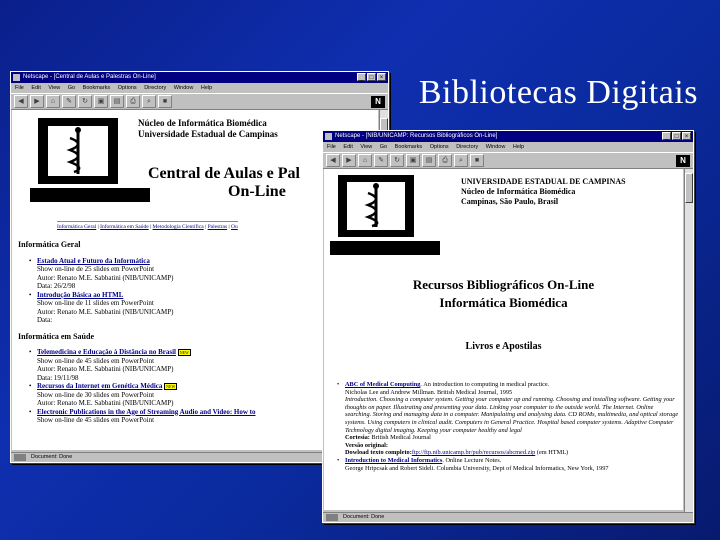  I want to click on nav-informatica-geral: Informática Geral, so click(76, 227).